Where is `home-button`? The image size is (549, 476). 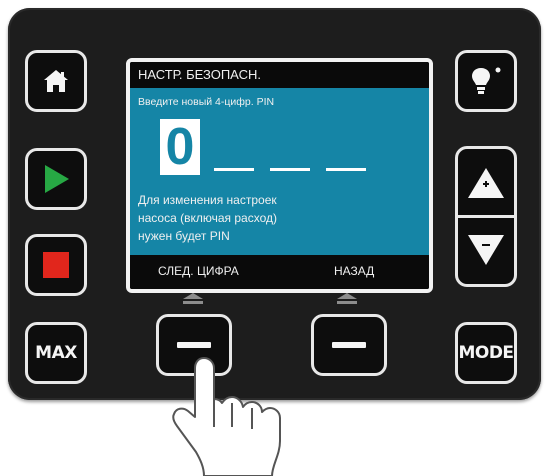 home-button is located at coordinates (56, 81).